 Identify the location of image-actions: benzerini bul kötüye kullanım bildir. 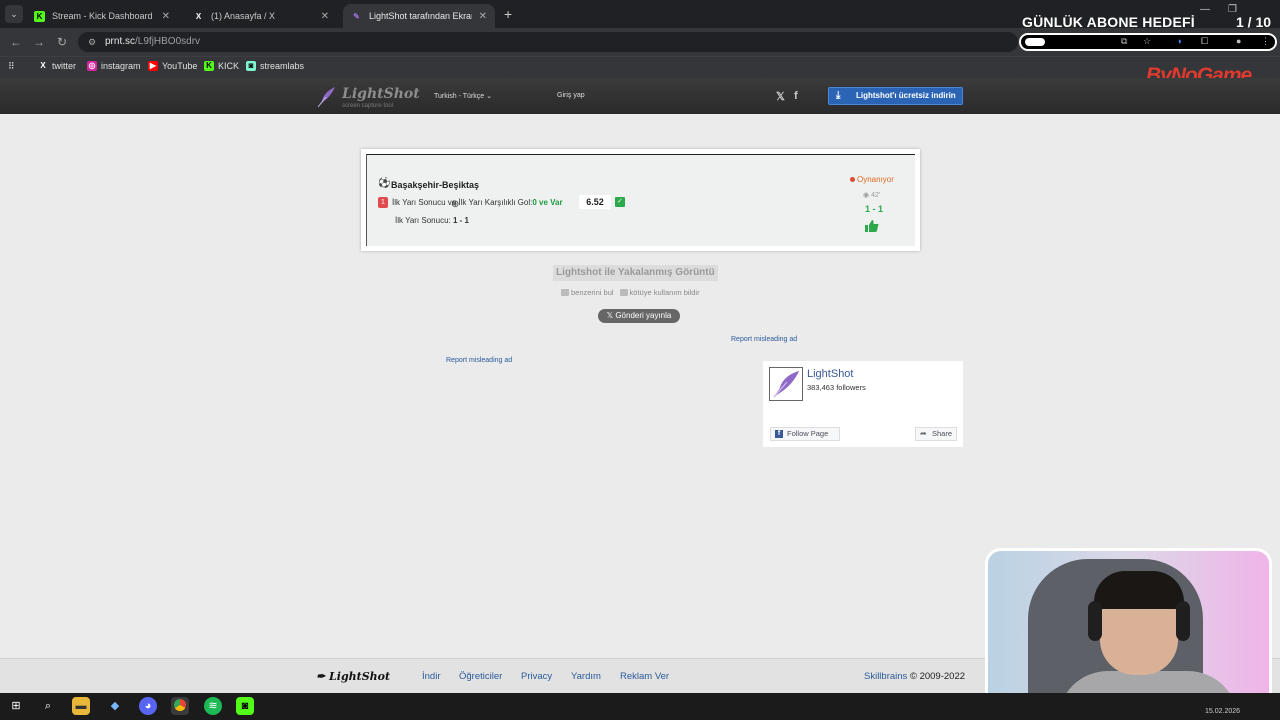
(630, 292).